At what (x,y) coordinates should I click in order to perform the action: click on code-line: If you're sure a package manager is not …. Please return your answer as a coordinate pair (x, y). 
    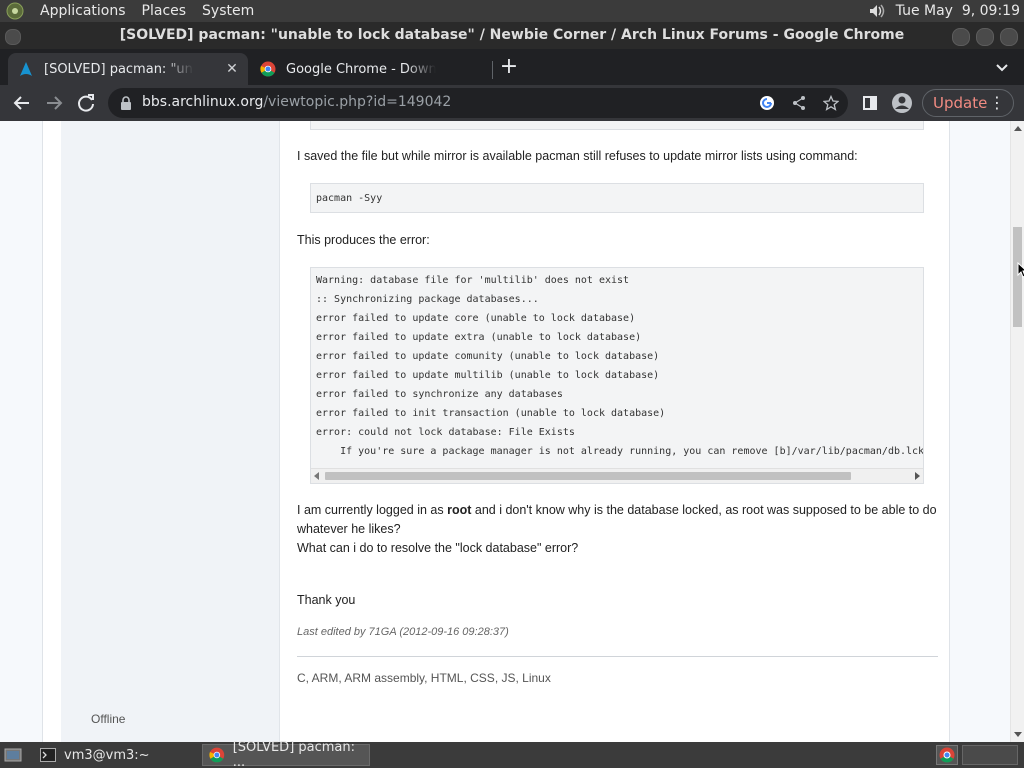
    Looking at the image, I should click on (620, 451).